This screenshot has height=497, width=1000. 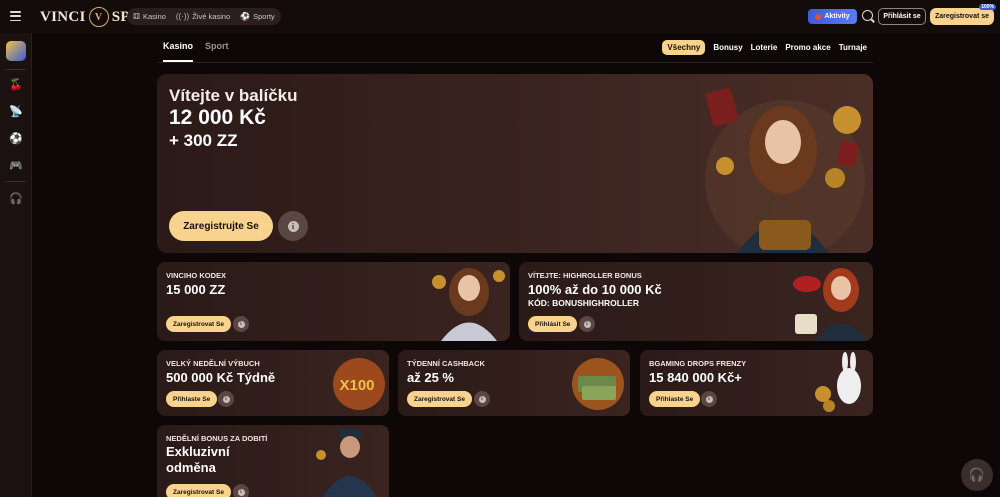 What do you see at coordinates (727, 47) in the screenshot?
I see `filter-bonuses: Bonusy` at bounding box center [727, 47].